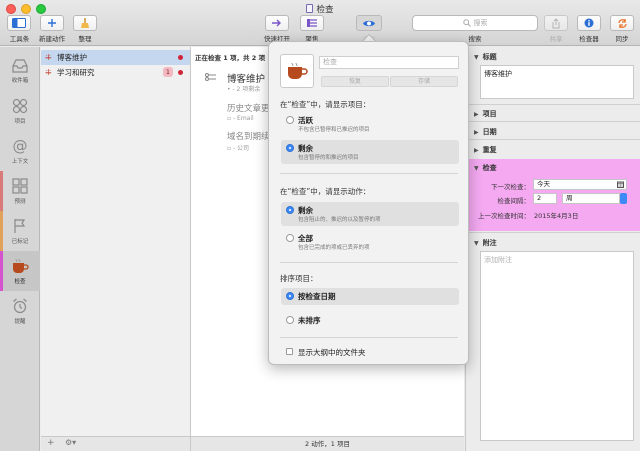 Image resolution: width=640 pixels, height=451 pixels. Describe the element at coordinates (51, 443) in the screenshot. I see `add-icon: +` at that location.